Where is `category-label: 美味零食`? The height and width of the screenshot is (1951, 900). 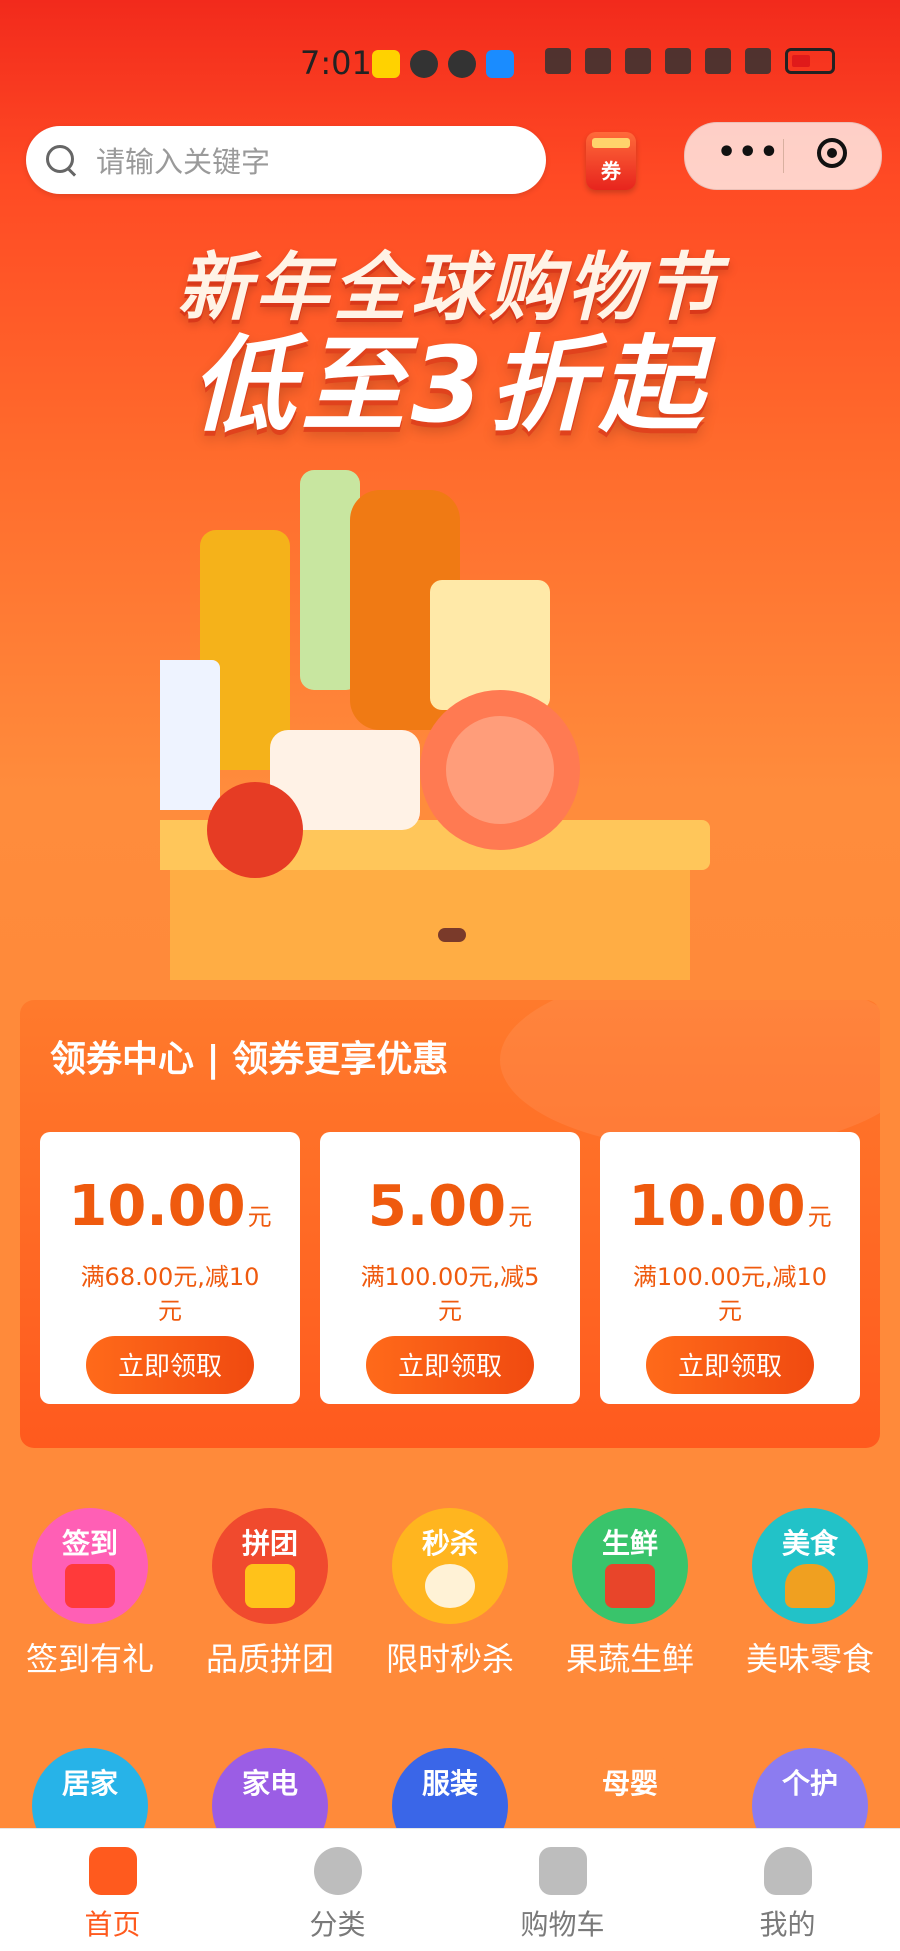
category-label: 美味零食 is located at coordinates (809, 1659).